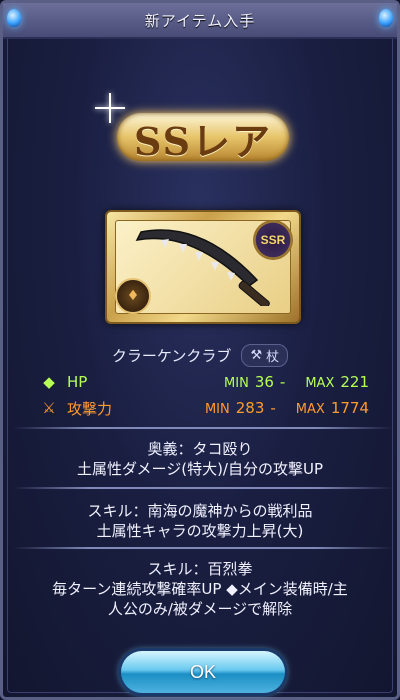 Image resolution: width=400 pixels, height=700 pixels. What do you see at coordinates (200, 511) in the screenshot?
I see `skill1-name: スキル：南海の魔神からの戦利品` at bounding box center [200, 511].